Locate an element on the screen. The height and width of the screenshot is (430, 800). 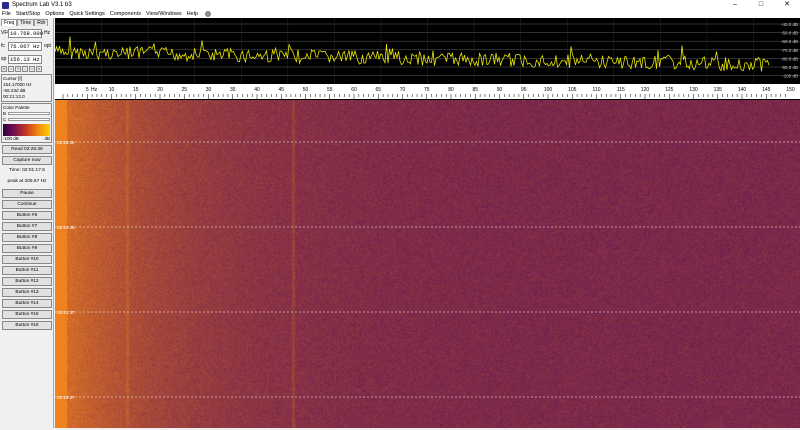
brightness-slider is located at coordinates (29, 113).